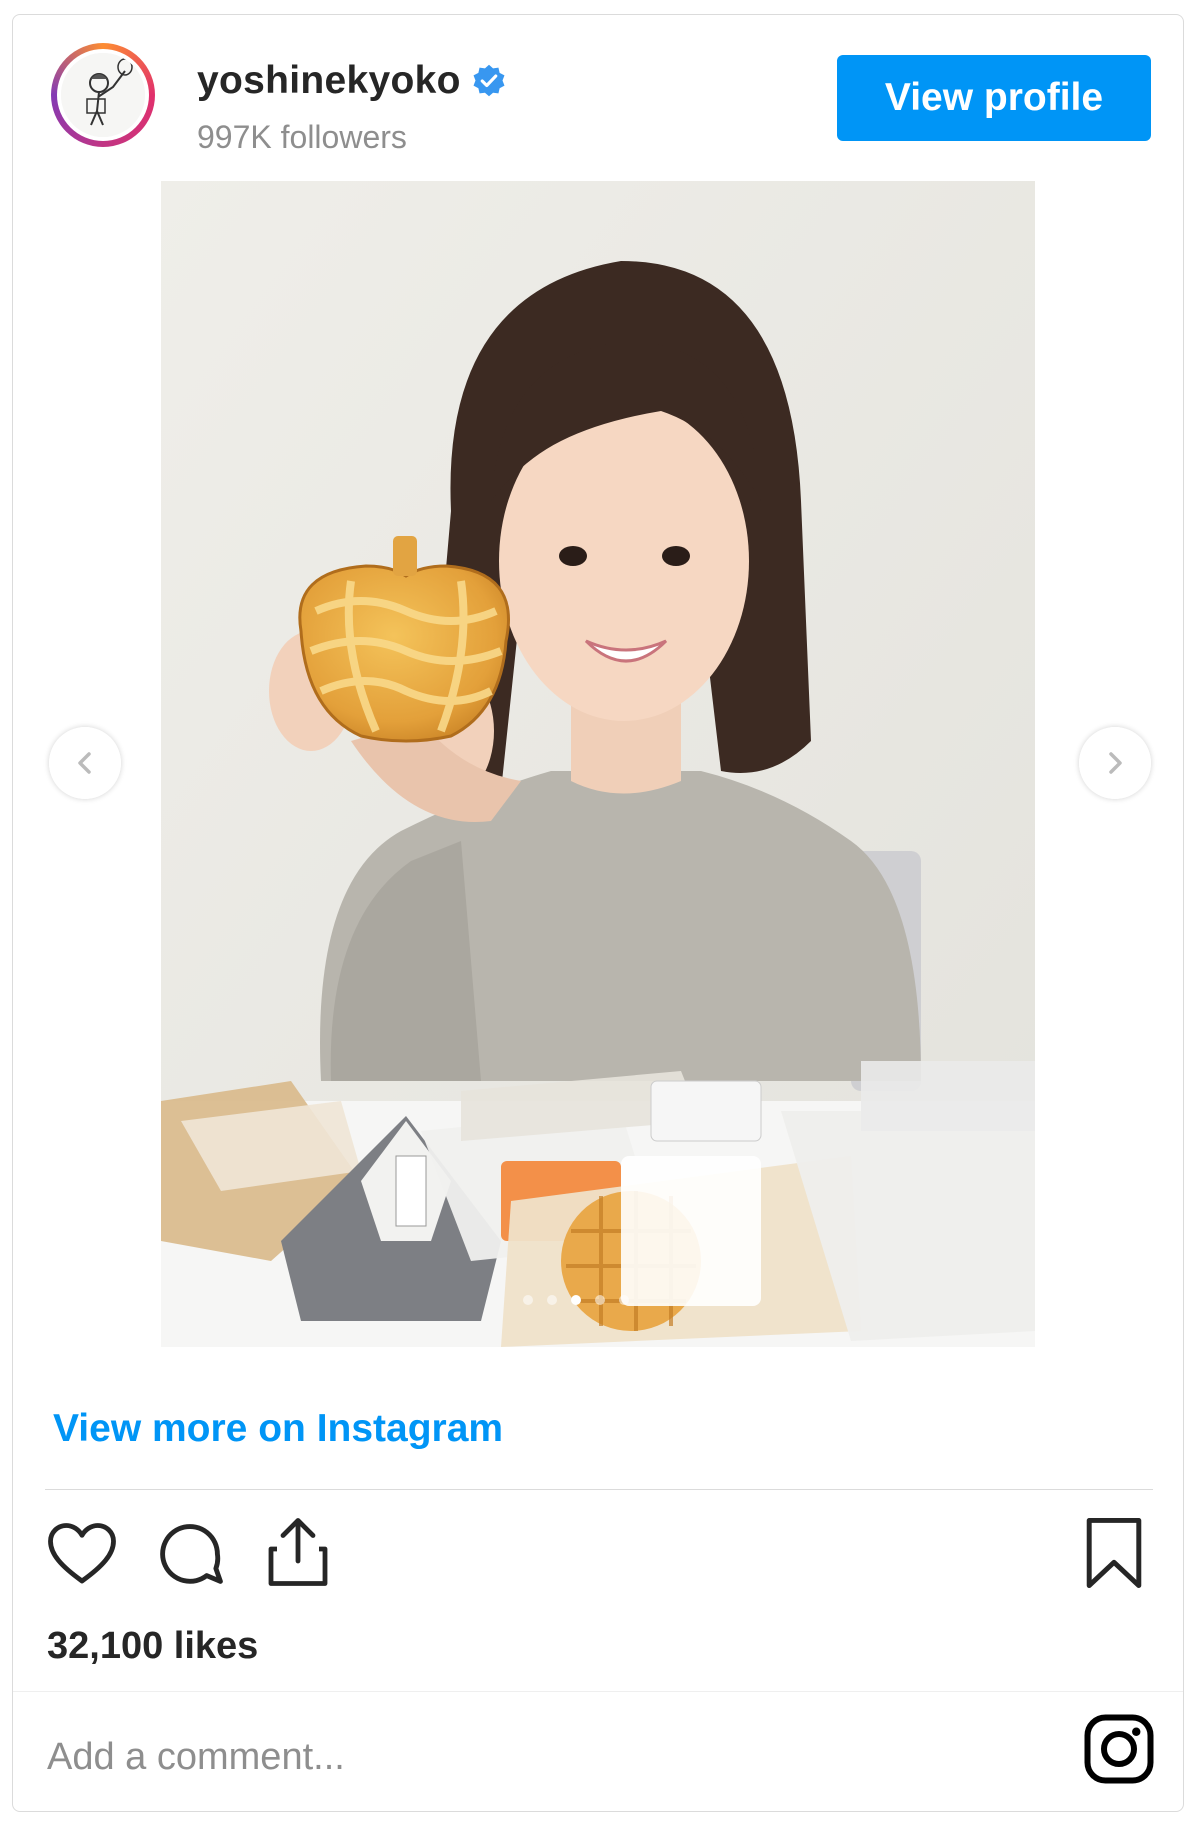 This screenshot has height=1826, width=1200. Describe the element at coordinates (994, 98) in the screenshot. I see `view-profile-button: View profile` at that location.